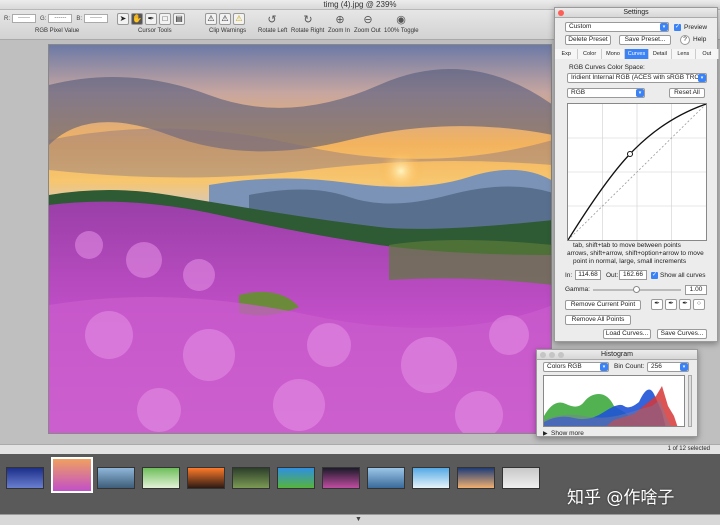 This screenshot has width=720, height=525. Describe the element at coordinates (307, 31) in the screenshot. I see `rotate-right-label: Rotate Right` at that location.